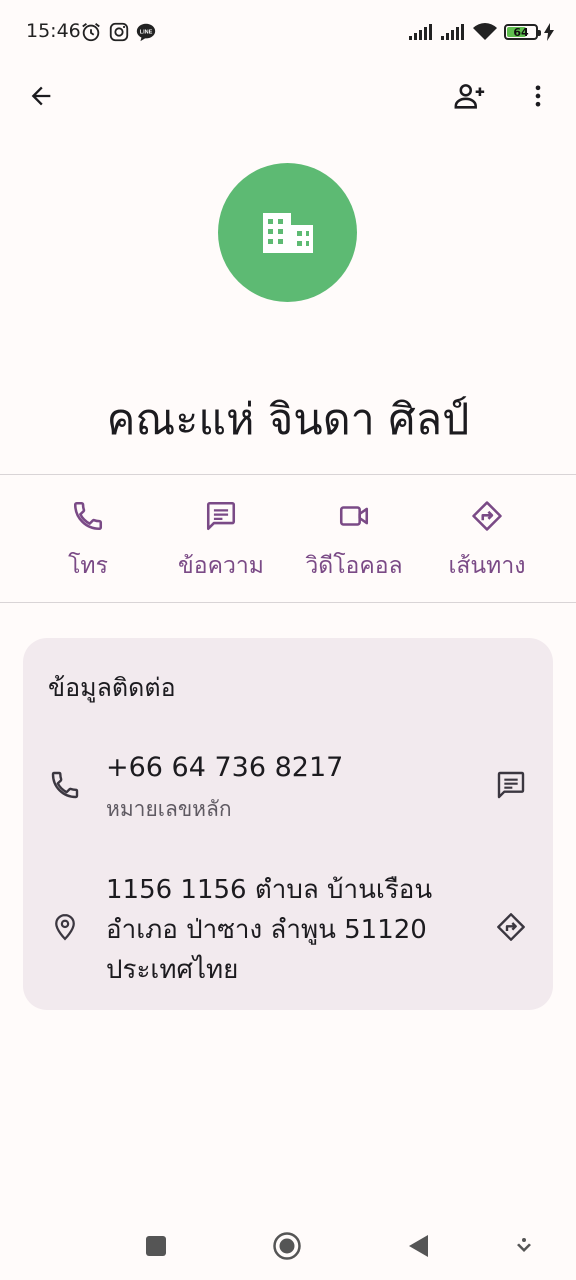 This screenshot has width=576, height=1280. Describe the element at coordinates (221, 566) in the screenshot. I see `message-label: ข้อความ` at that location.